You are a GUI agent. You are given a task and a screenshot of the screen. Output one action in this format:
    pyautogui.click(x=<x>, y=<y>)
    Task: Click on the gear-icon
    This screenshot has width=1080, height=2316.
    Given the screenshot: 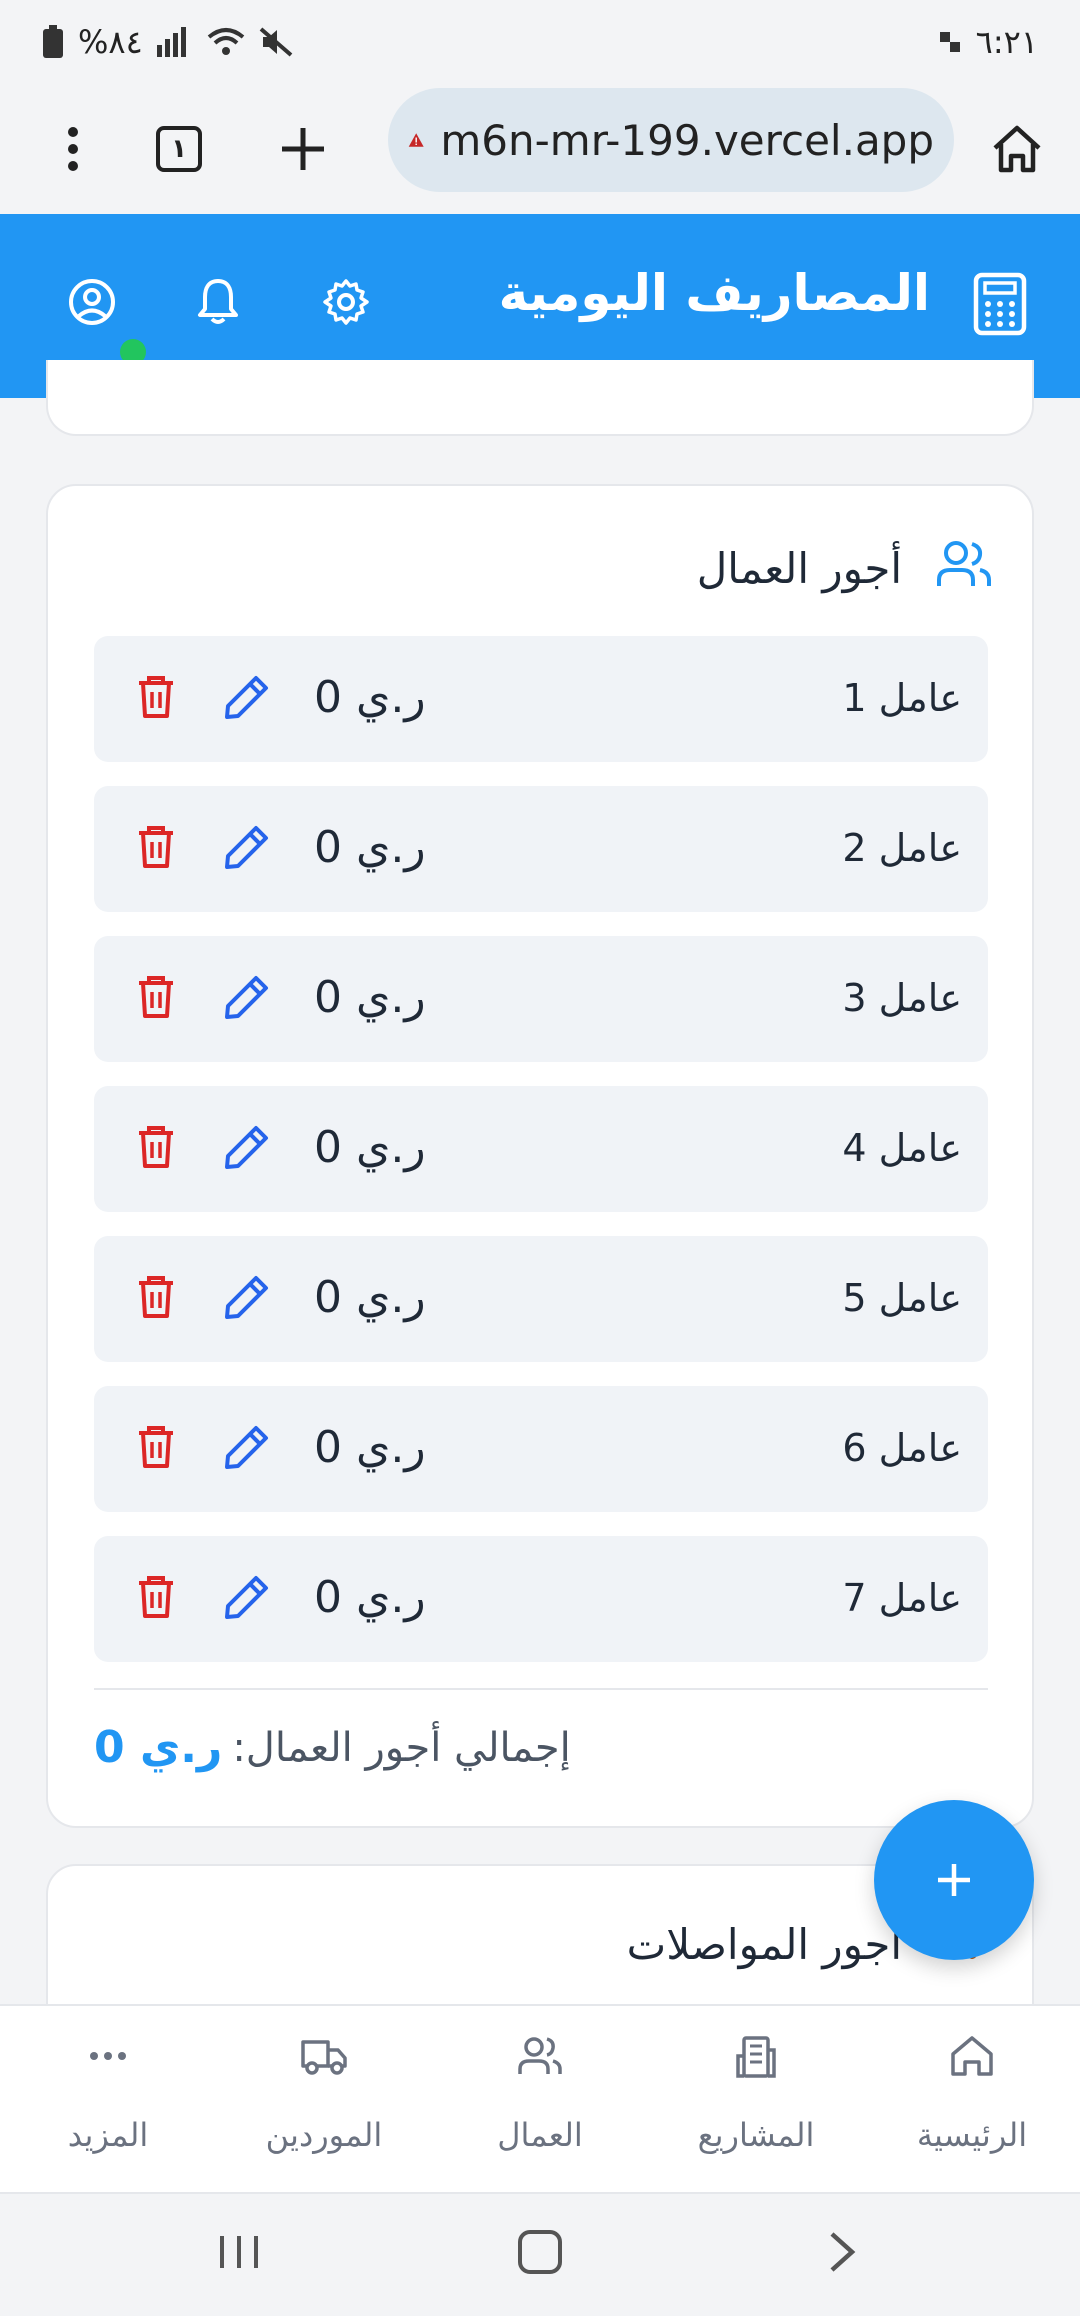 What is the action you would take?
    pyautogui.click(x=346, y=302)
    